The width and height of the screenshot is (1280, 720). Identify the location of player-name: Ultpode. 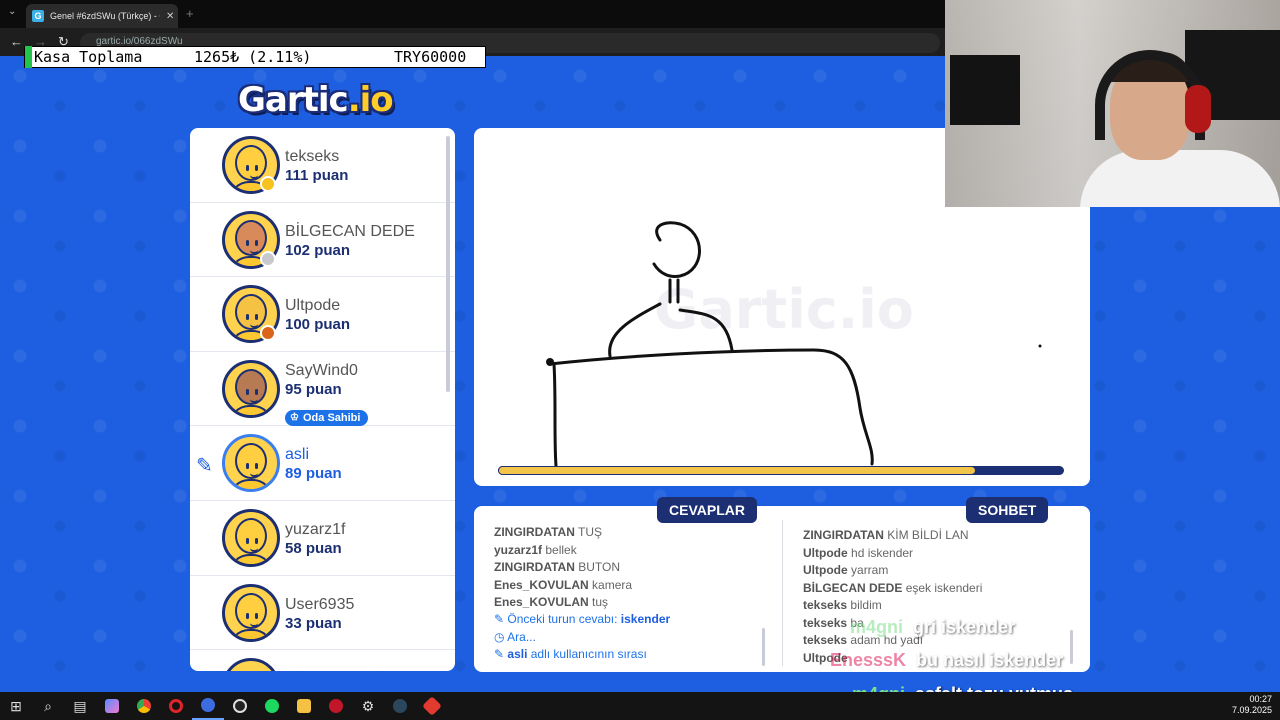
(313, 306).